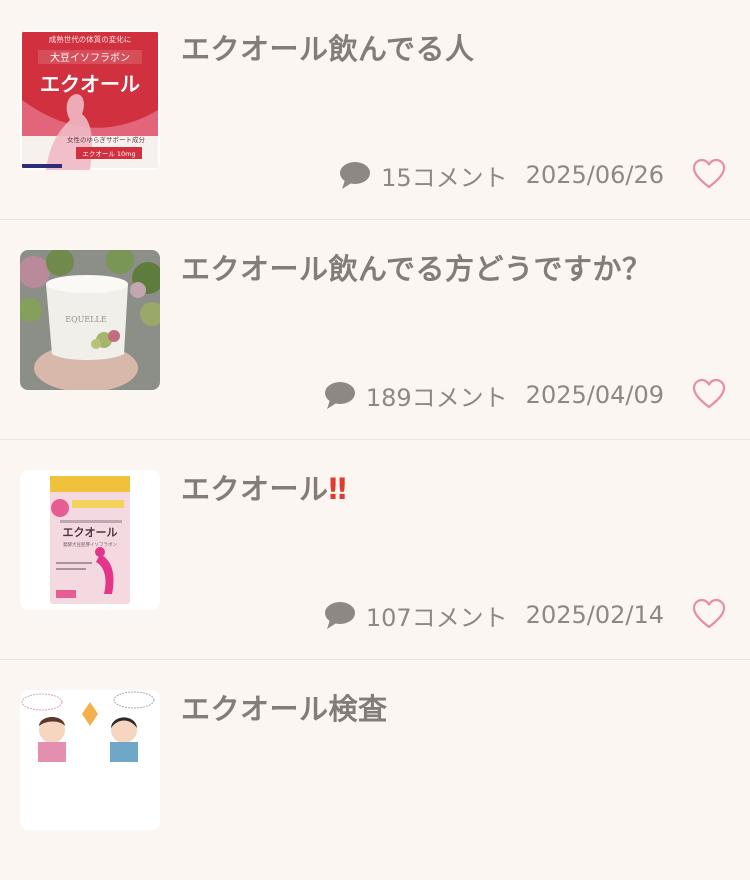 This screenshot has width=750, height=880. I want to click on post-thumbnail: EQUELLE, so click(90, 320).